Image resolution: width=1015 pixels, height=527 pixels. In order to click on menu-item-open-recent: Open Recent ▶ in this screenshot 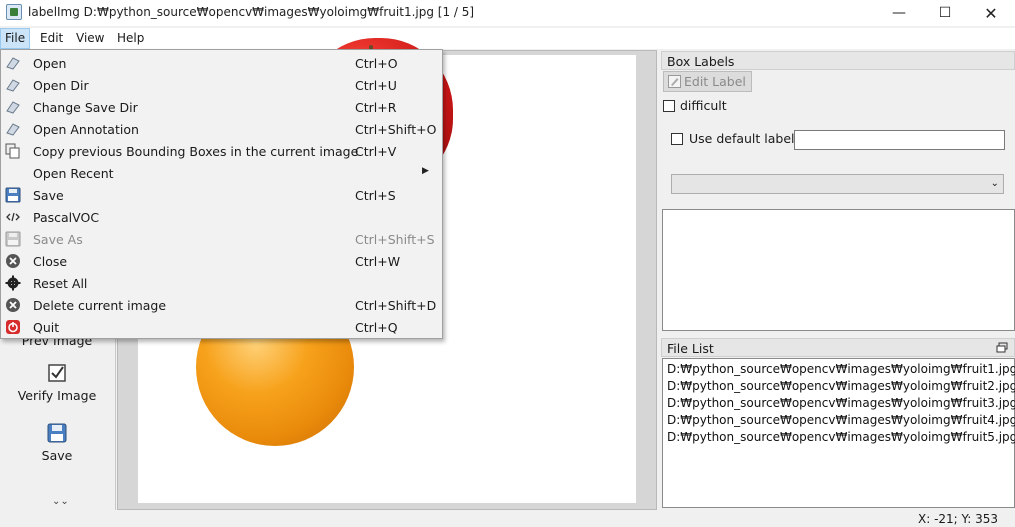, I will do `click(221, 173)`.